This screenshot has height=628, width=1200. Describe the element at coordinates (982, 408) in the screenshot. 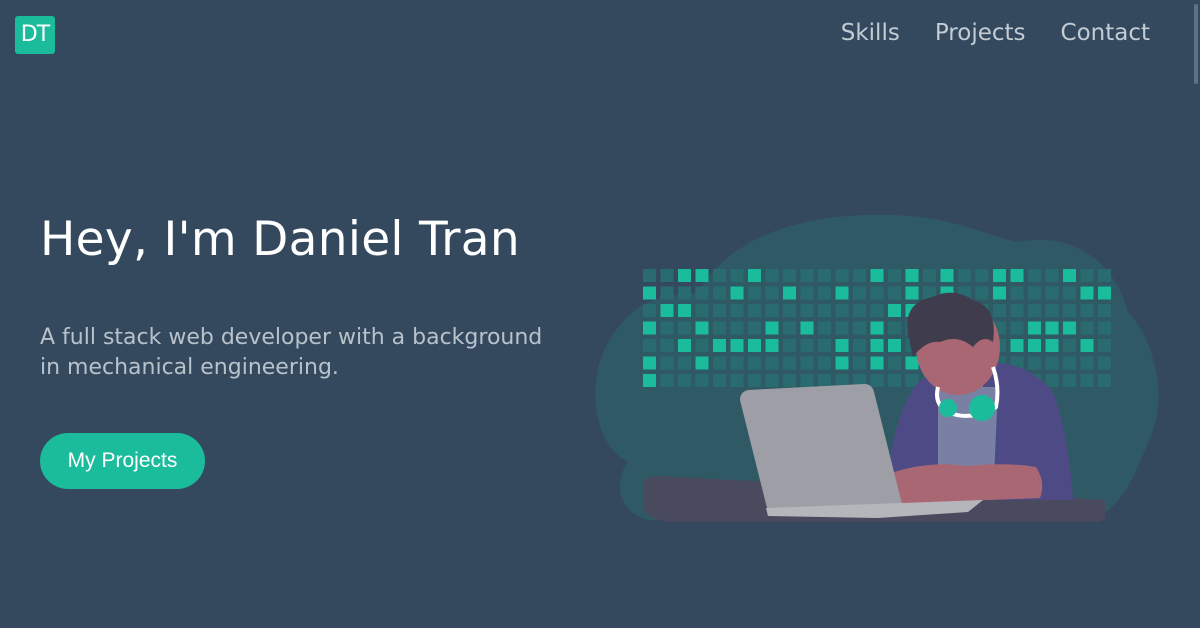

I see `headphones-right` at that location.